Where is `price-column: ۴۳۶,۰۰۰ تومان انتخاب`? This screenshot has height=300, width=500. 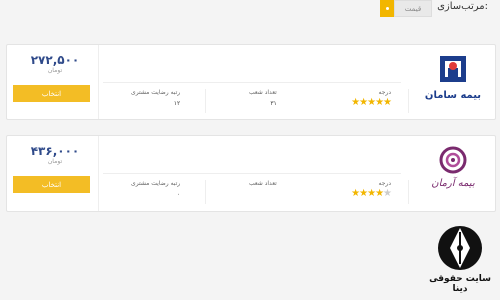 price-column: ۴۳۶,۰۰۰ تومان انتخاب is located at coordinates (53, 173).